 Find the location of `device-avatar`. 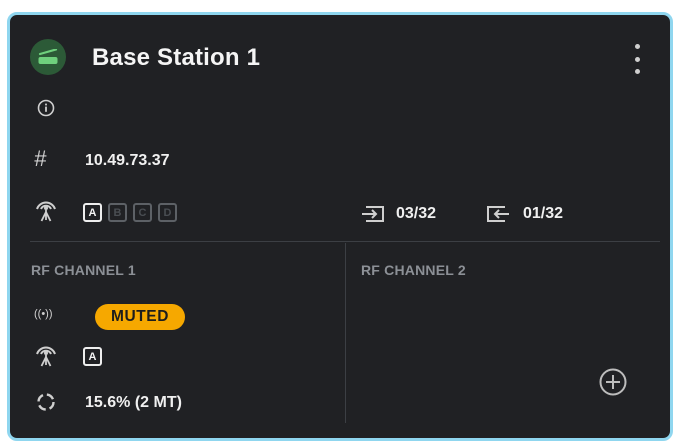

device-avatar is located at coordinates (48, 57).